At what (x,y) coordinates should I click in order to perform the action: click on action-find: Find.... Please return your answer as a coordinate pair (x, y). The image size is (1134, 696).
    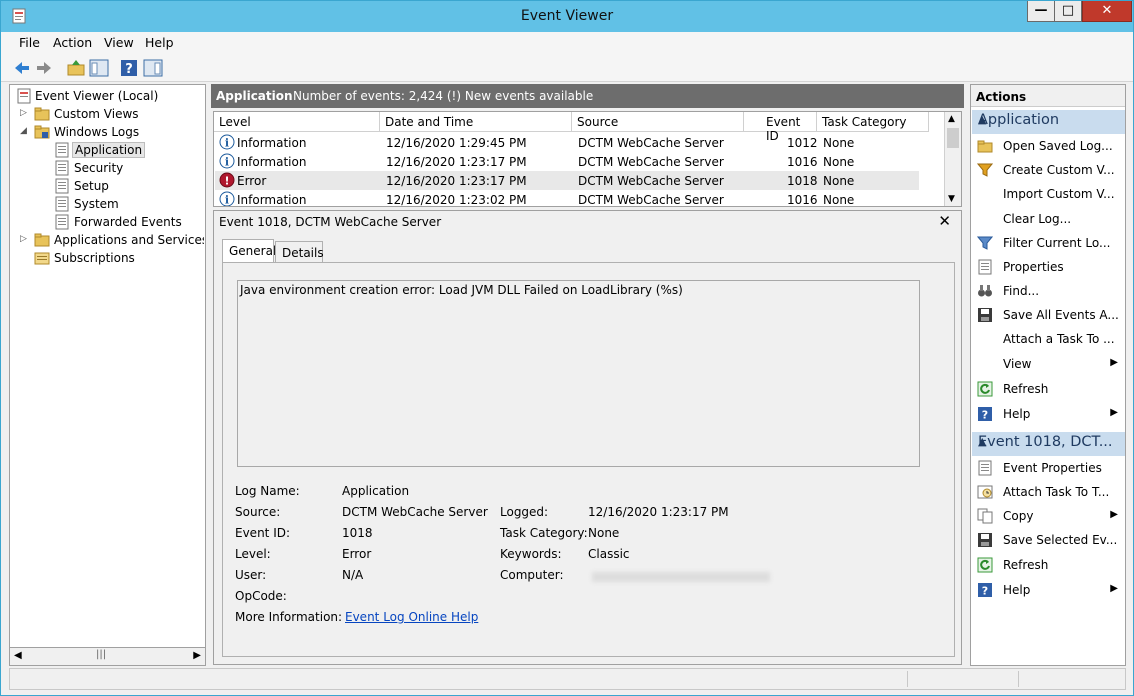
    Looking at the image, I should click on (1048, 291).